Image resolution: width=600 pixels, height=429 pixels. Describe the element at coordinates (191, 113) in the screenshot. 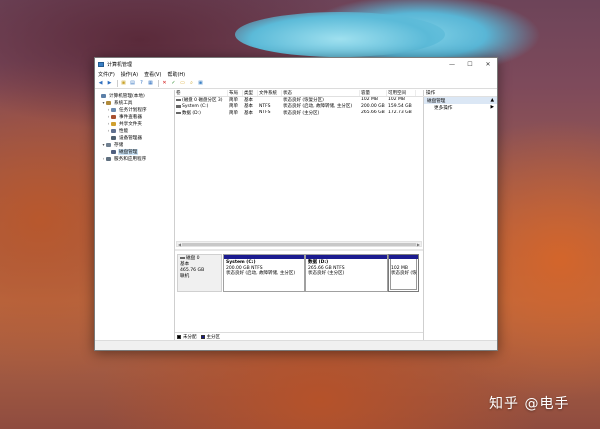

I see `volume-name: 数据 (D:)` at that location.